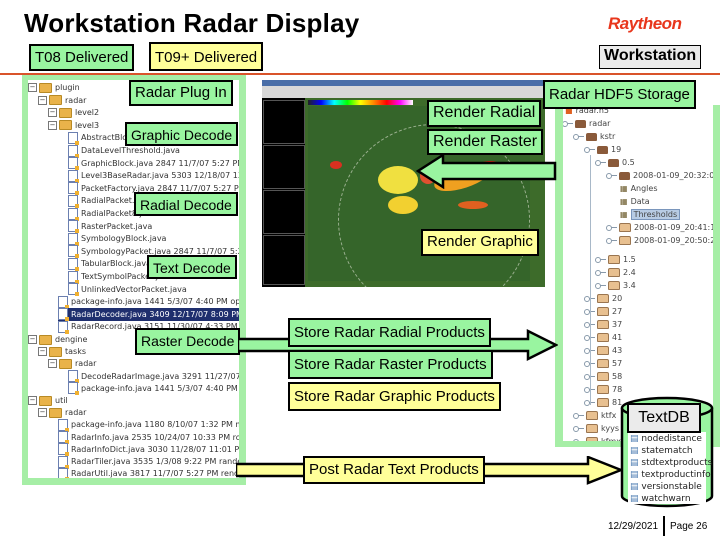 The height and width of the screenshot is (540, 720). I want to click on thumbnail-panels, so click(283, 192).